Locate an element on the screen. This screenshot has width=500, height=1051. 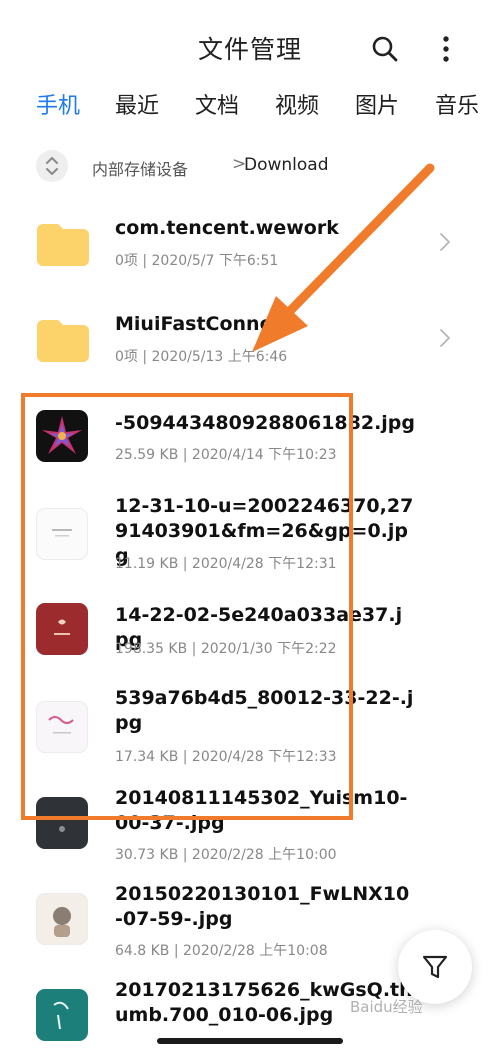
filter-button is located at coordinates (435, 967).